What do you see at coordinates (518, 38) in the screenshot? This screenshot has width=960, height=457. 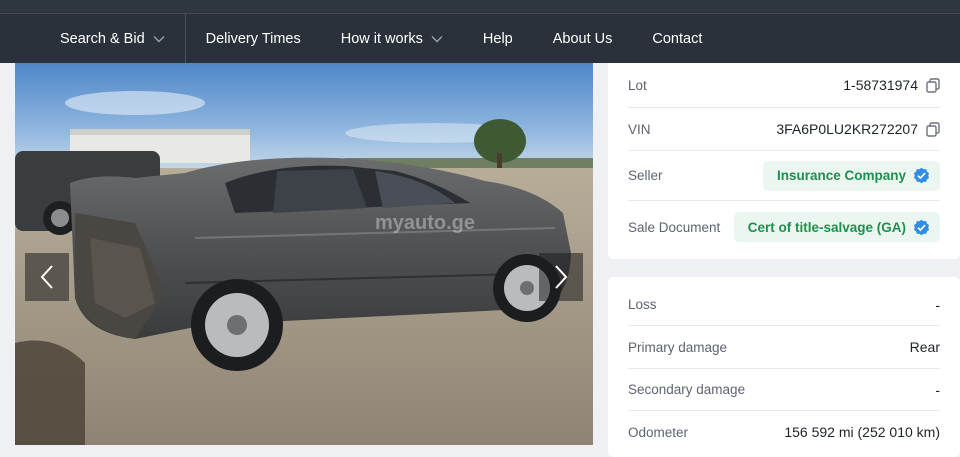 I see `nav-help: Help` at bounding box center [518, 38].